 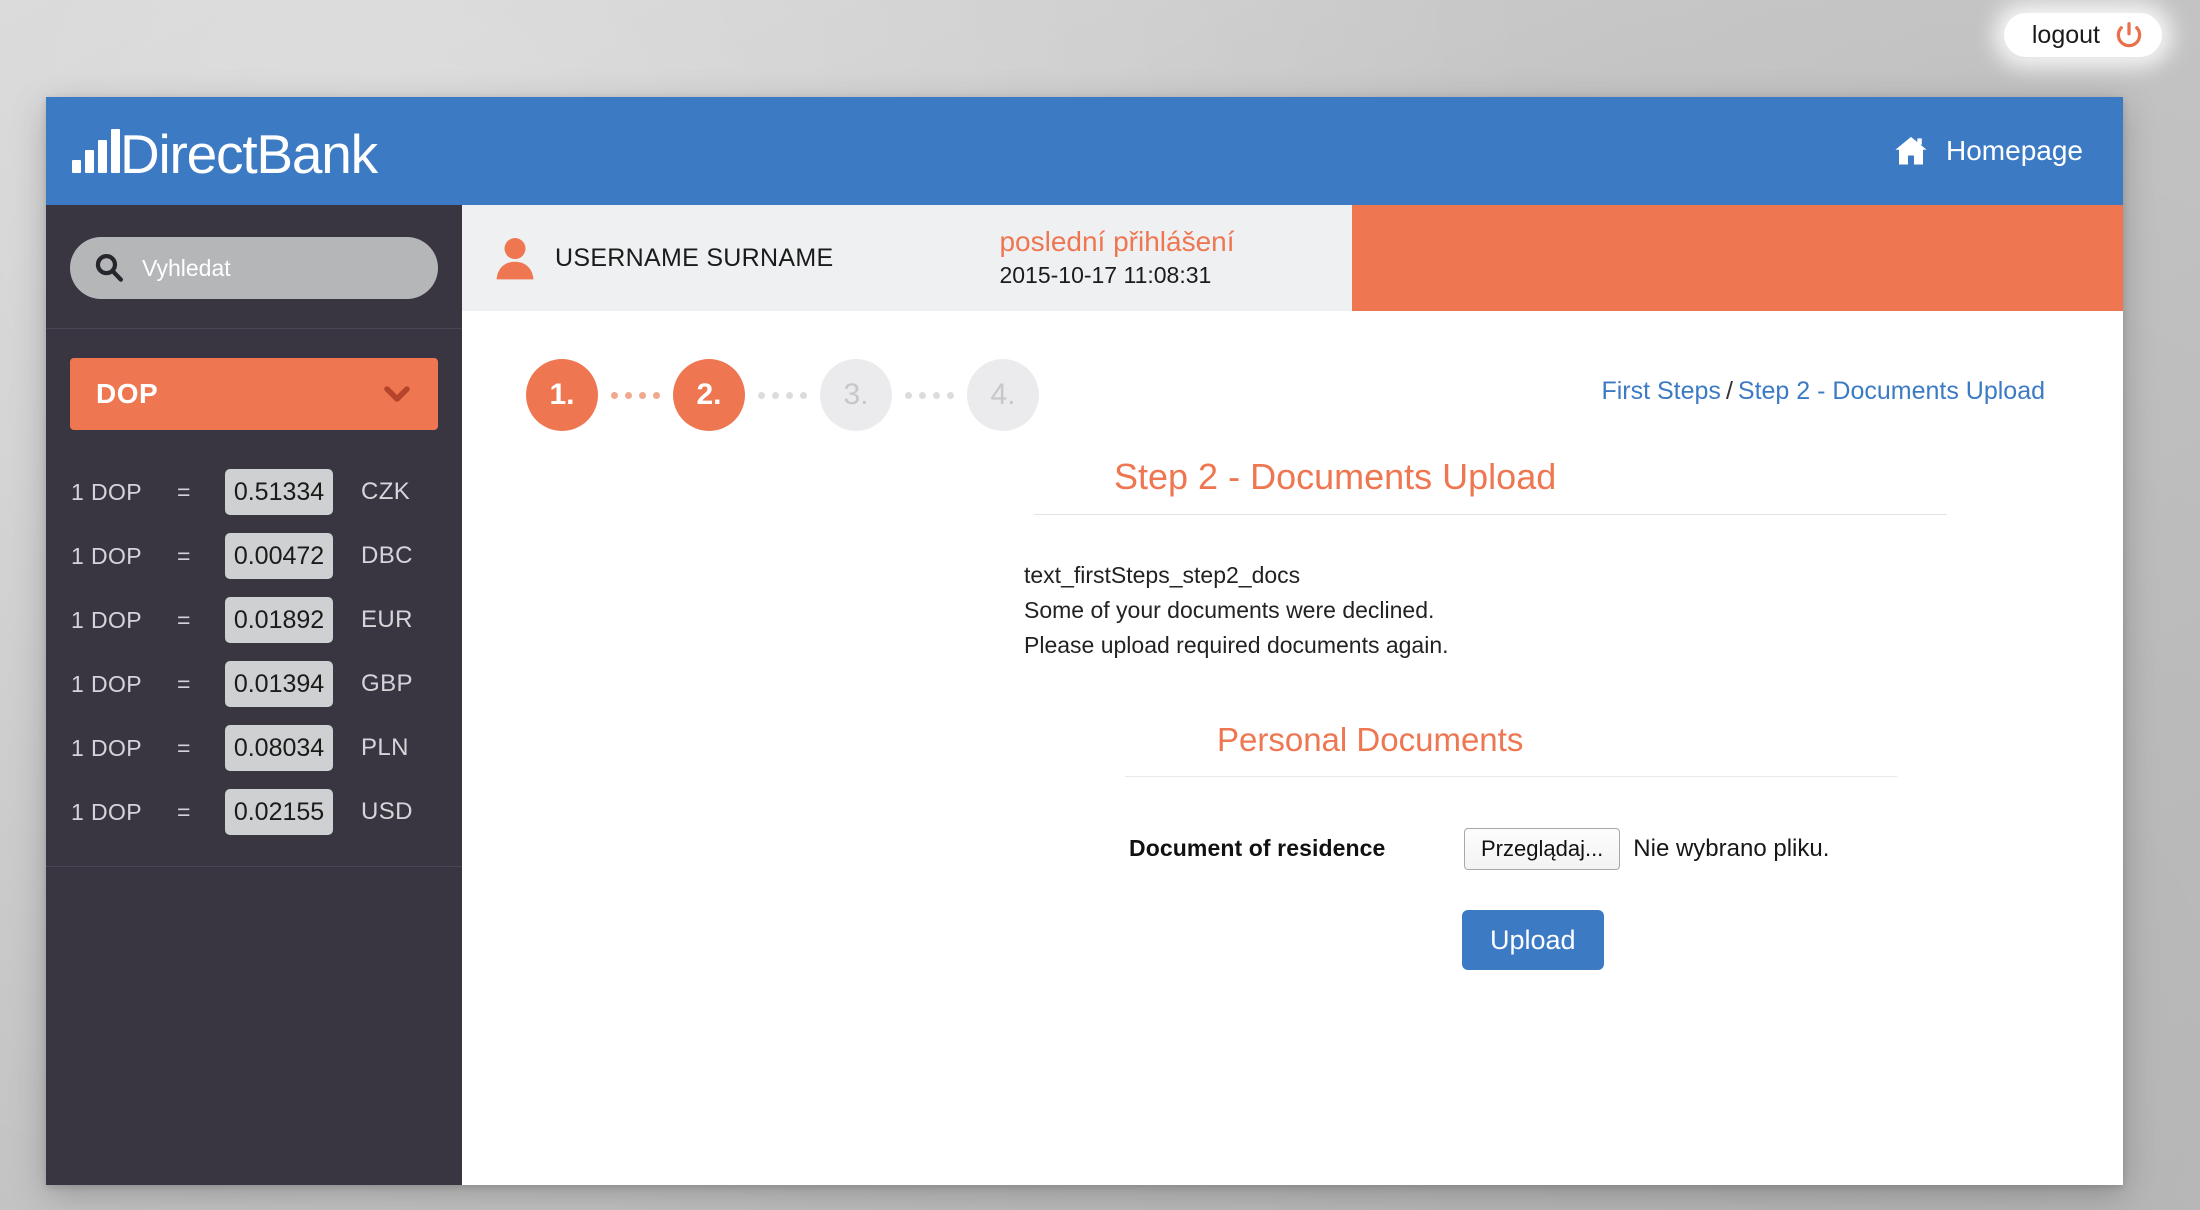 What do you see at coordinates (1084, 151) in the screenshot?
I see `brand-header: DirectBank Homepage` at bounding box center [1084, 151].